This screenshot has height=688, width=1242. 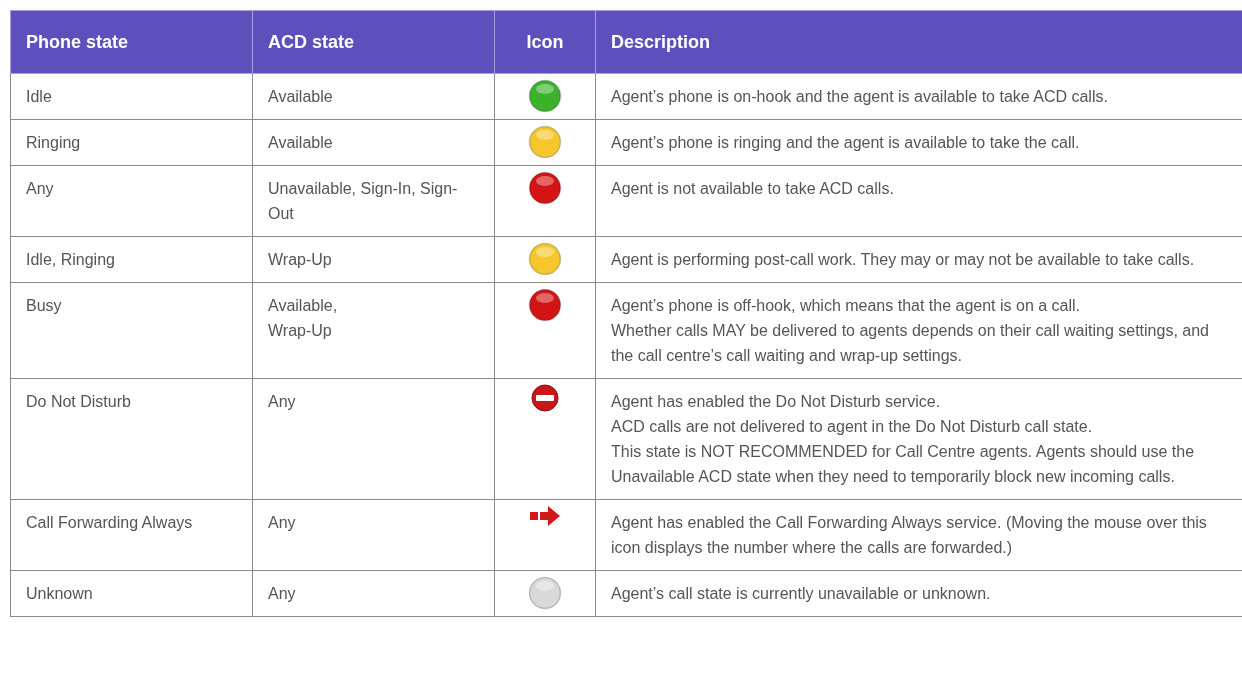 What do you see at coordinates (545, 516) in the screenshot?
I see `arrow-icon` at bounding box center [545, 516].